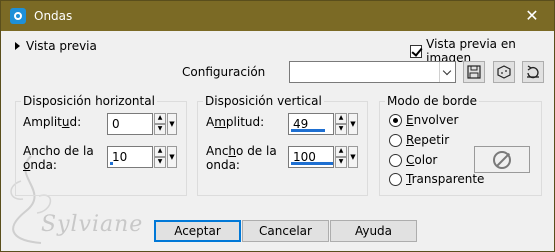 Image resolution: width=555 pixels, height=252 pixels. What do you see at coordinates (18, 16) in the screenshot?
I see `app-icon` at bounding box center [18, 16].